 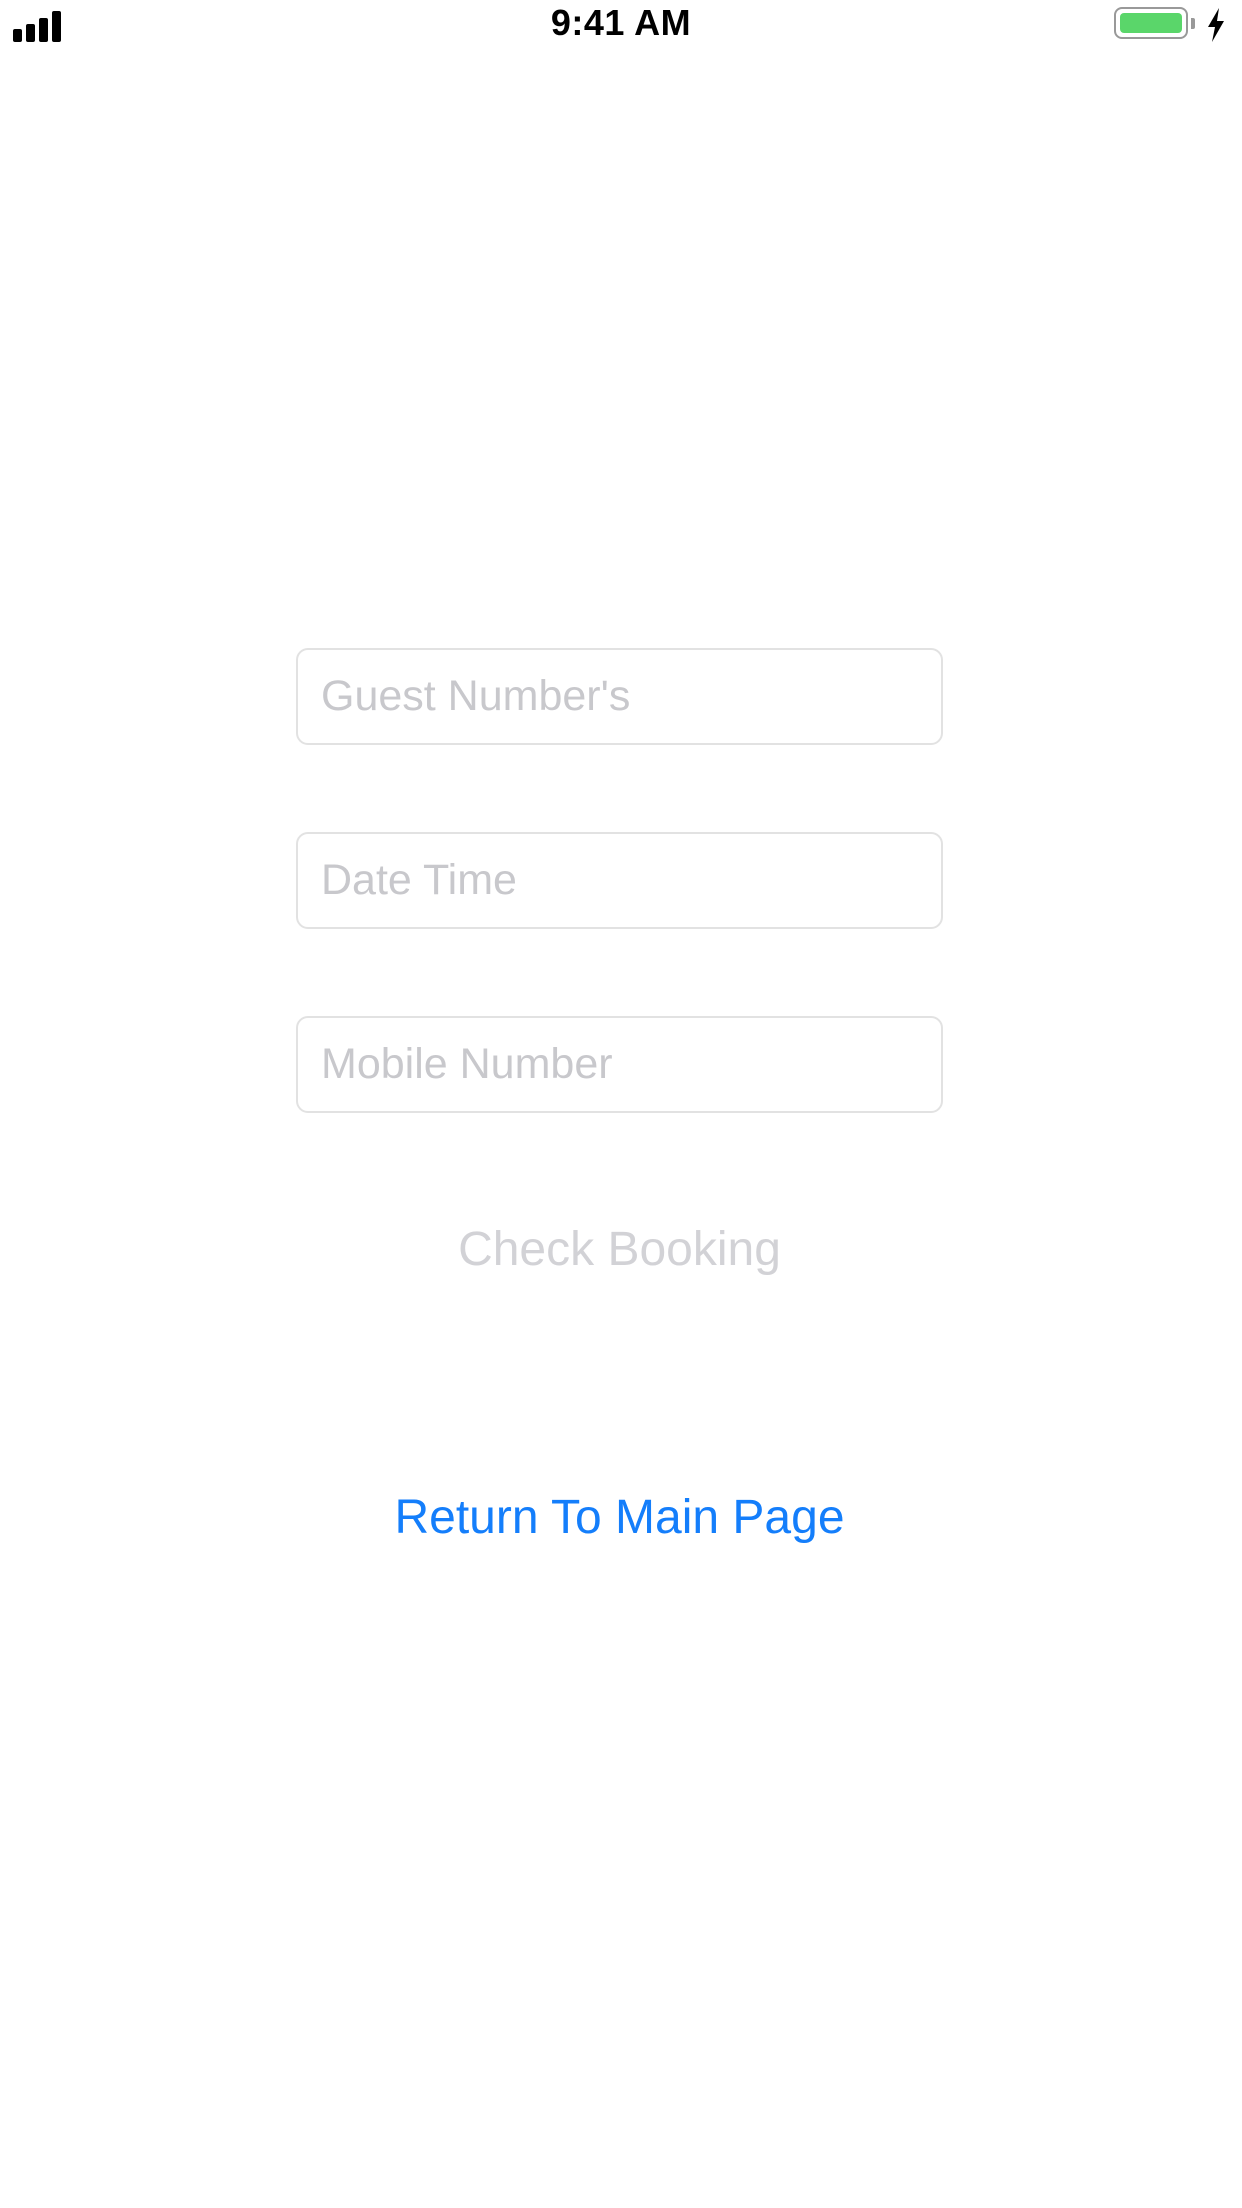 What do you see at coordinates (619, 1518) in the screenshot?
I see `return-to-main-page-button: Return To Main Page` at bounding box center [619, 1518].